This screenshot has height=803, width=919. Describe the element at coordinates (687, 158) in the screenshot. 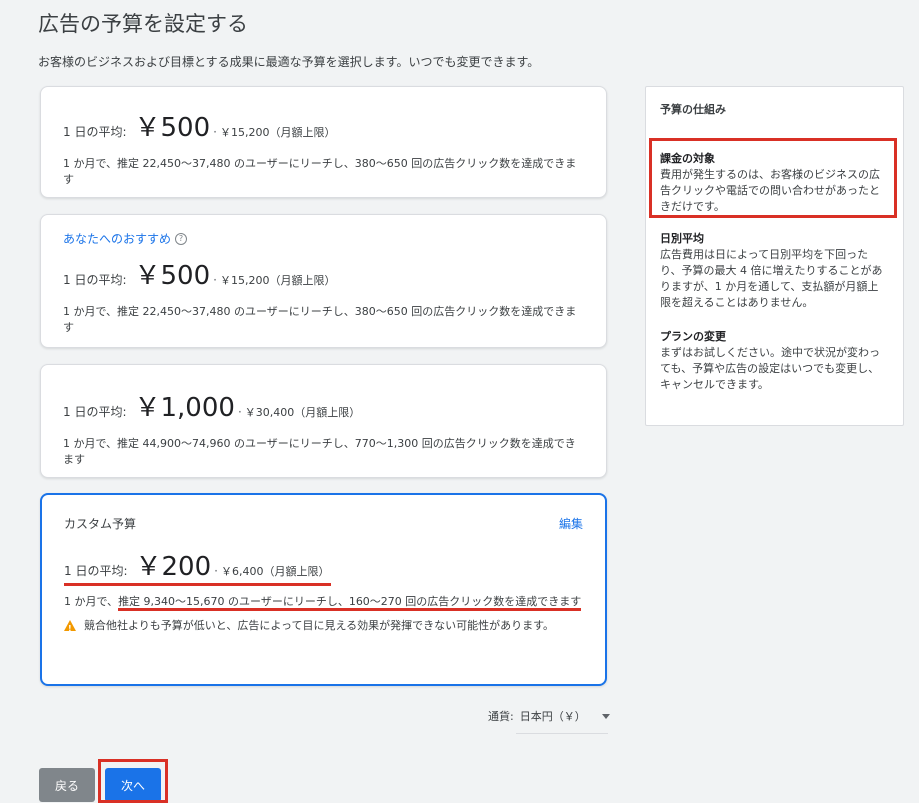

I see `info-heading: 課金の対象` at that location.